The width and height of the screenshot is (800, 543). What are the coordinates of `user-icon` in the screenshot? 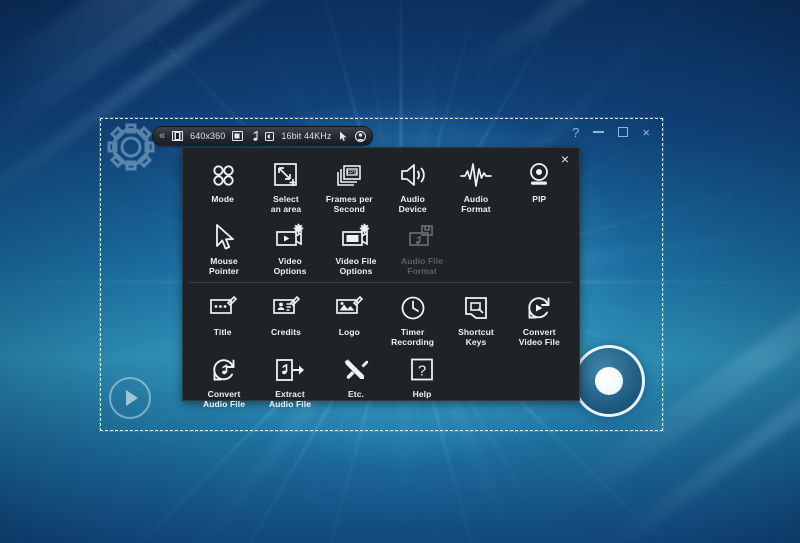 It's located at (360, 136).